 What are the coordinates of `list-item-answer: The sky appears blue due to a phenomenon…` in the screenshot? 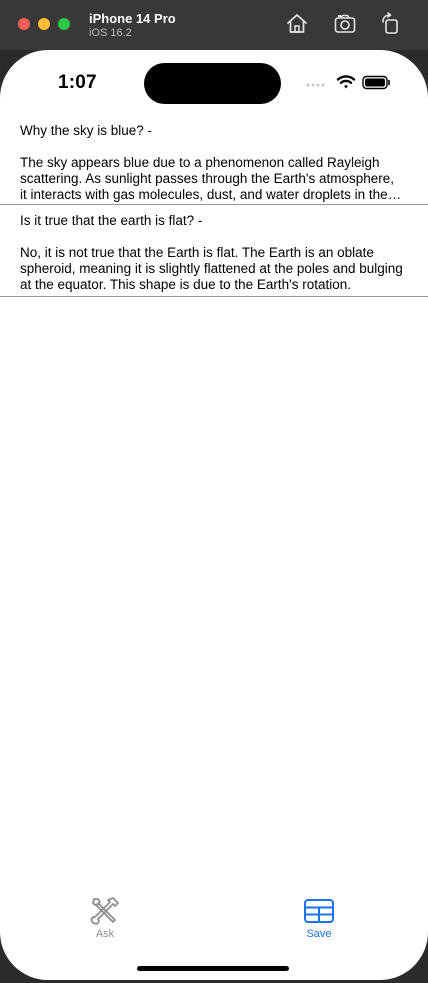 It's located at (207, 178).